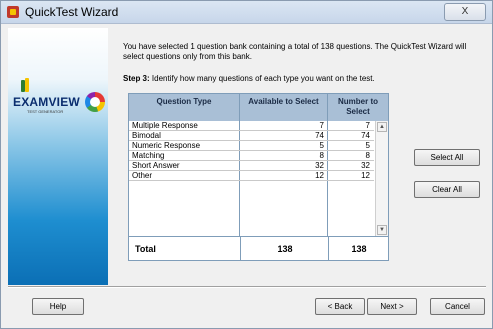  What do you see at coordinates (349, 175) in the screenshot?
I see `cell-number-to-select: 12` at bounding box center [349, 175].